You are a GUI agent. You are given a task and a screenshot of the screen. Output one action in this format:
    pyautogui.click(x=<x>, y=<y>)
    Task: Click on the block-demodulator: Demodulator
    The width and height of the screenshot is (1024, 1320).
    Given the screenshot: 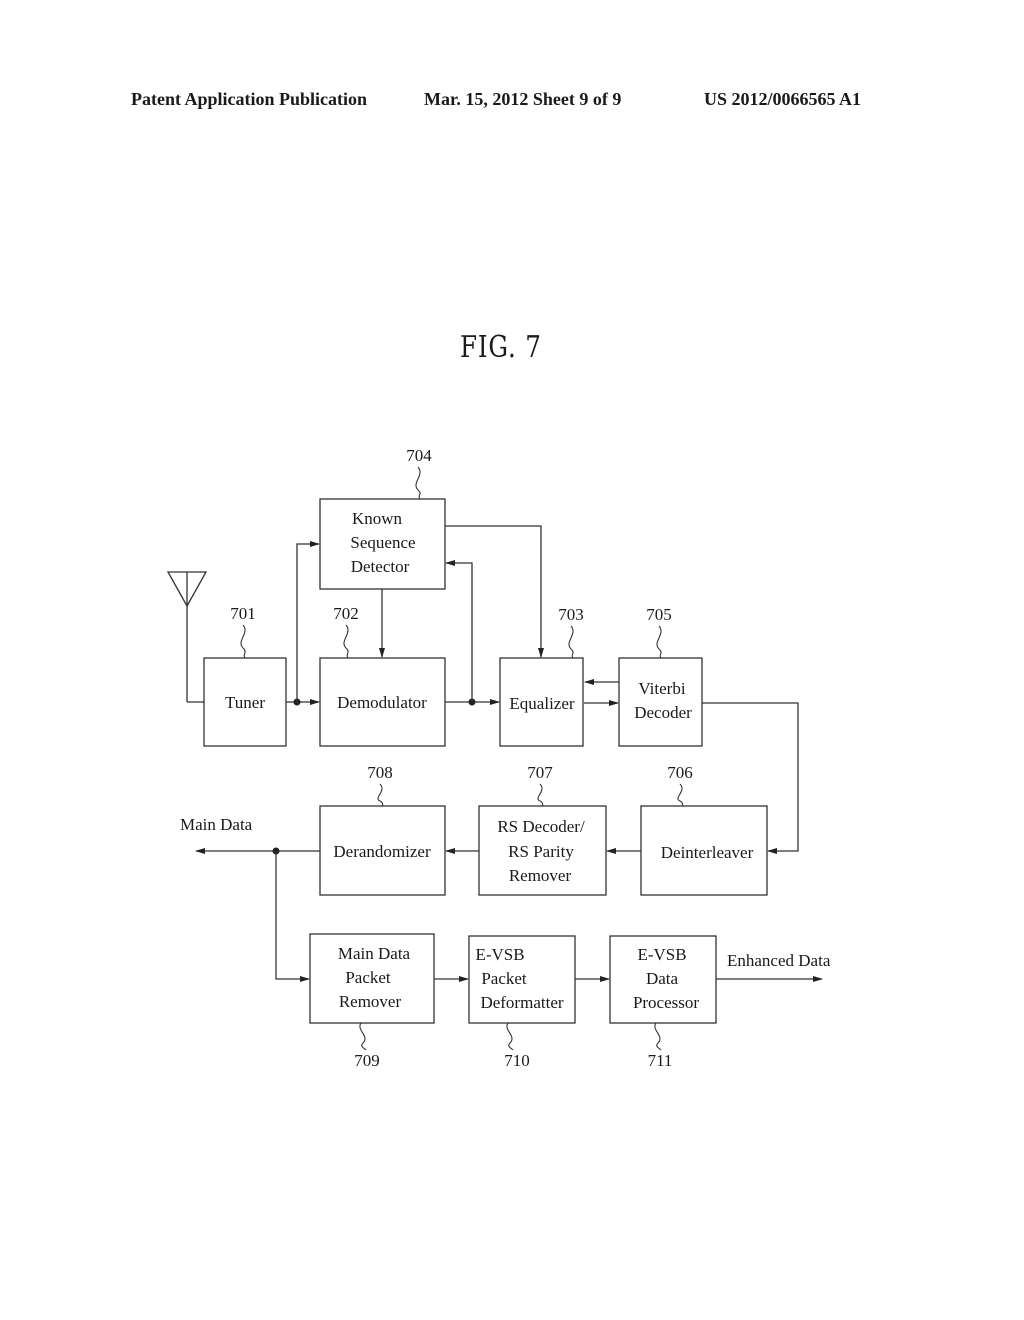 What is the action you would take?
    pyautogui.click(x=382, y=702)
    